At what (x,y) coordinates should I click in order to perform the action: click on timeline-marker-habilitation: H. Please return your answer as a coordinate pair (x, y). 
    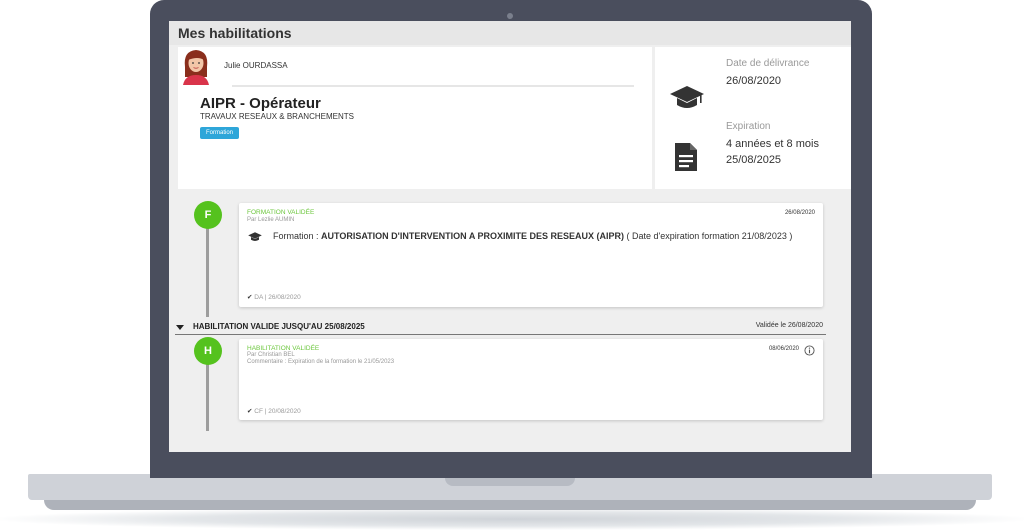
    Looking at the image, I should click on (208, 351).